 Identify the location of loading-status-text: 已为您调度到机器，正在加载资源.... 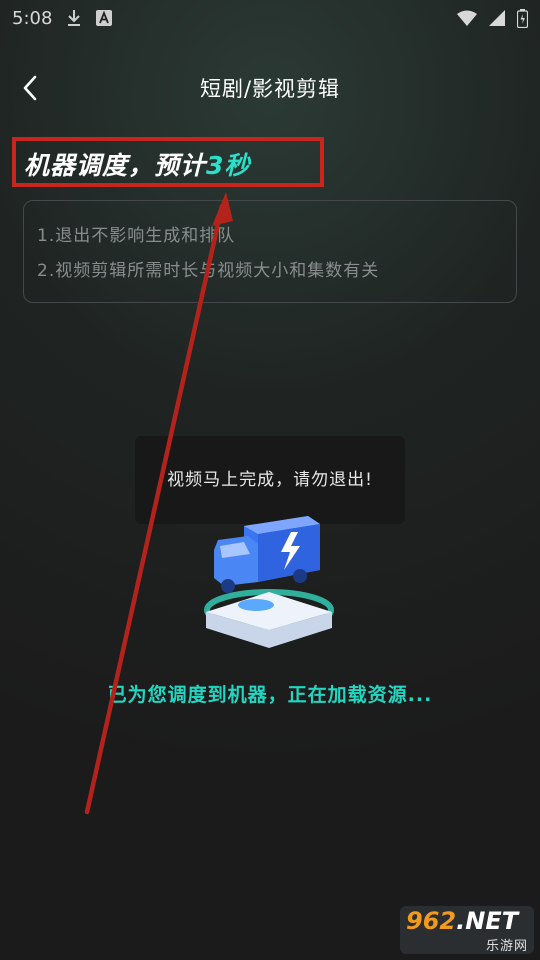
(270, 695).